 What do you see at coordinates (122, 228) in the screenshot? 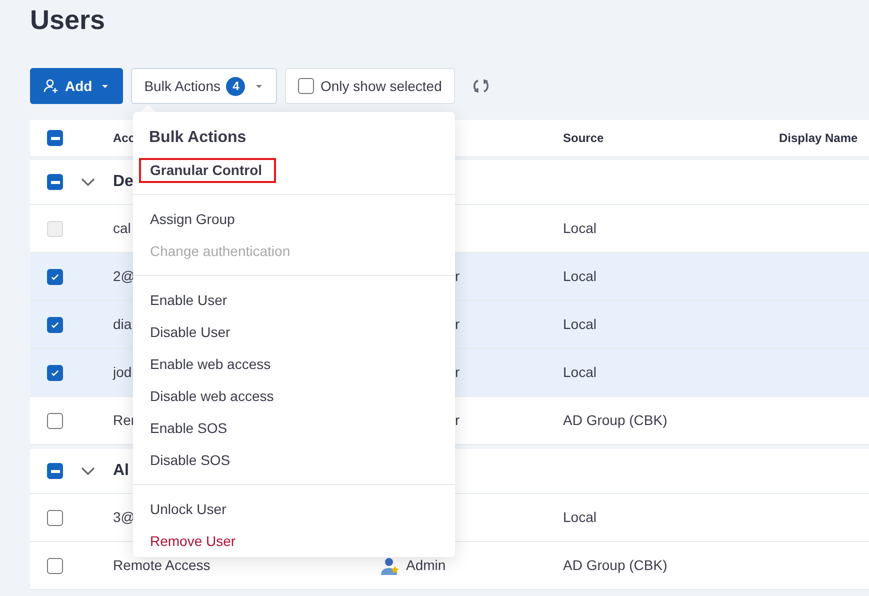
I see `table-cell-text: cal` at bounding box center [122, 228].